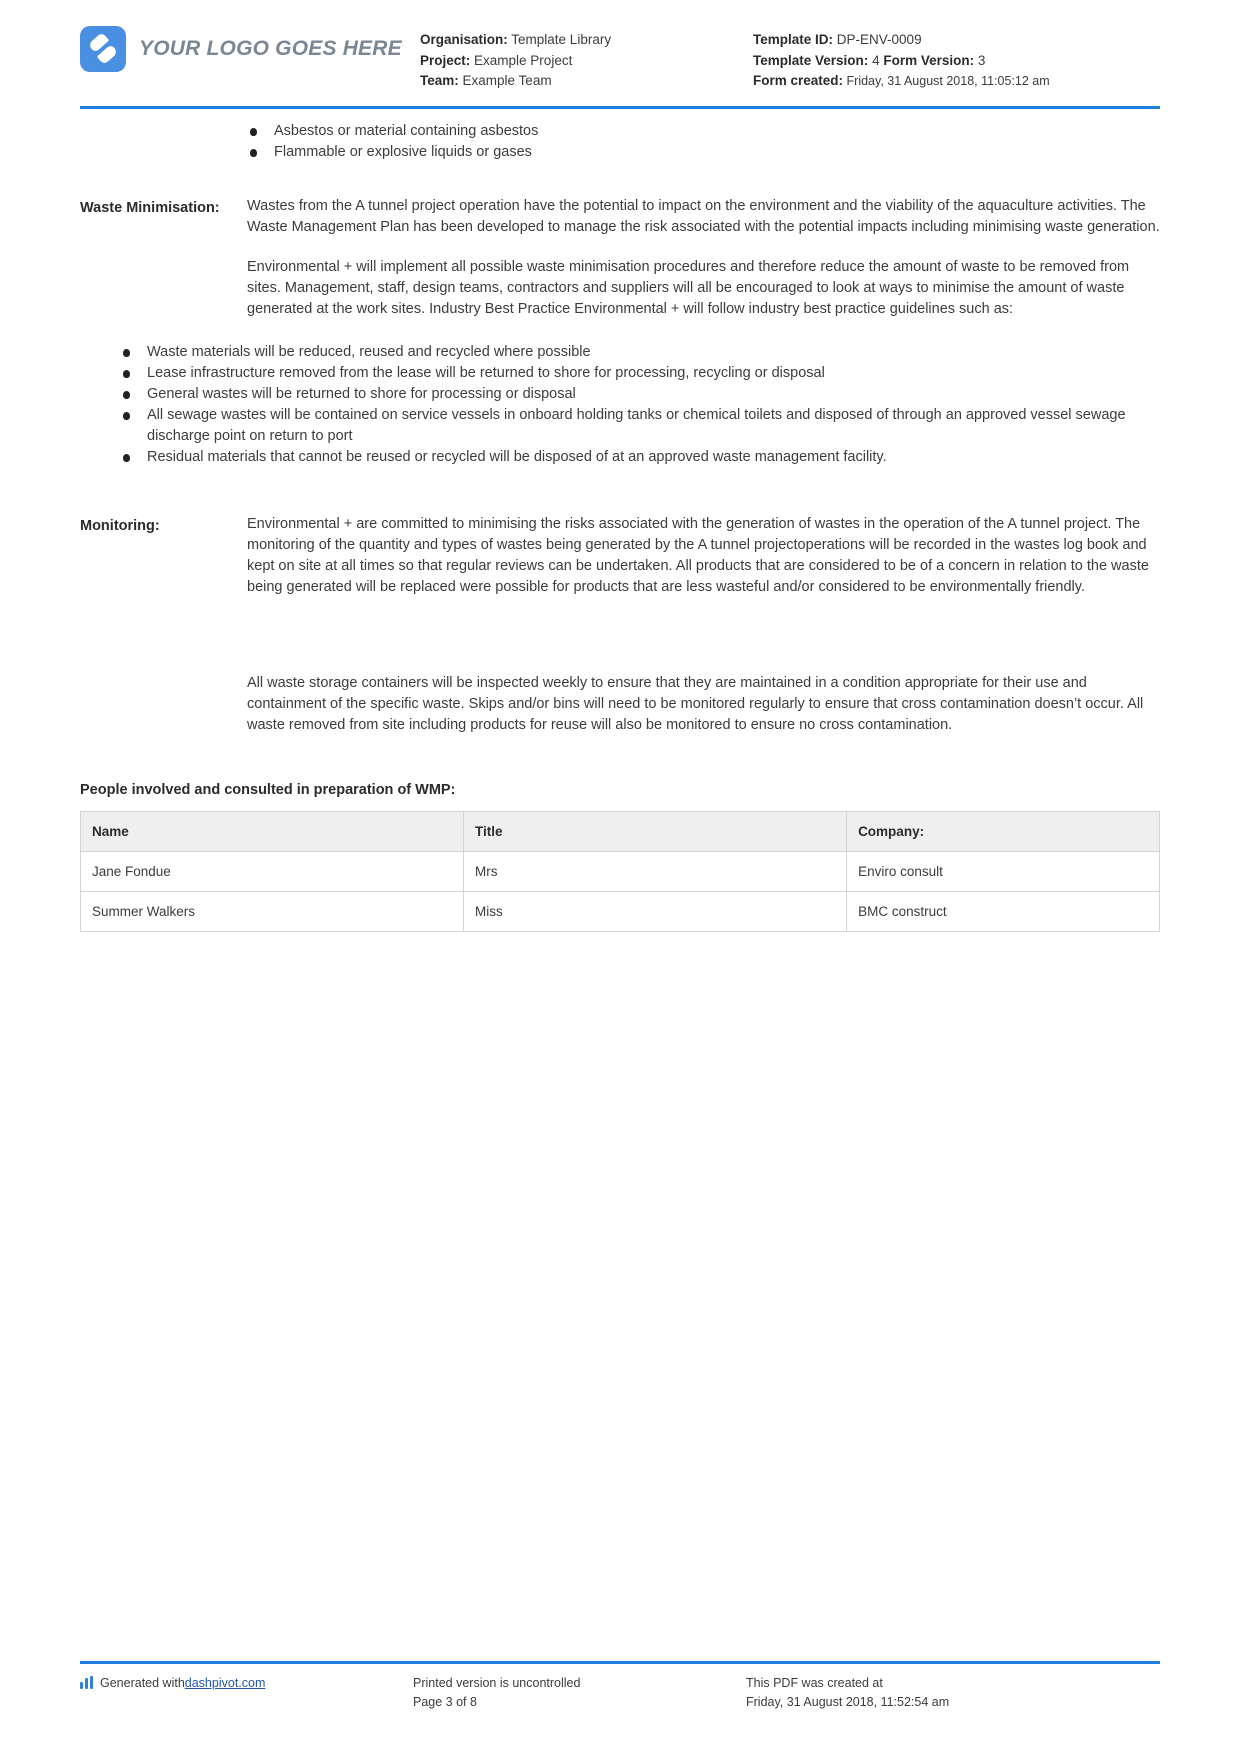  I want to click on table-row: Jane Fondue Mrs Enviro consult, so click(619, 871).